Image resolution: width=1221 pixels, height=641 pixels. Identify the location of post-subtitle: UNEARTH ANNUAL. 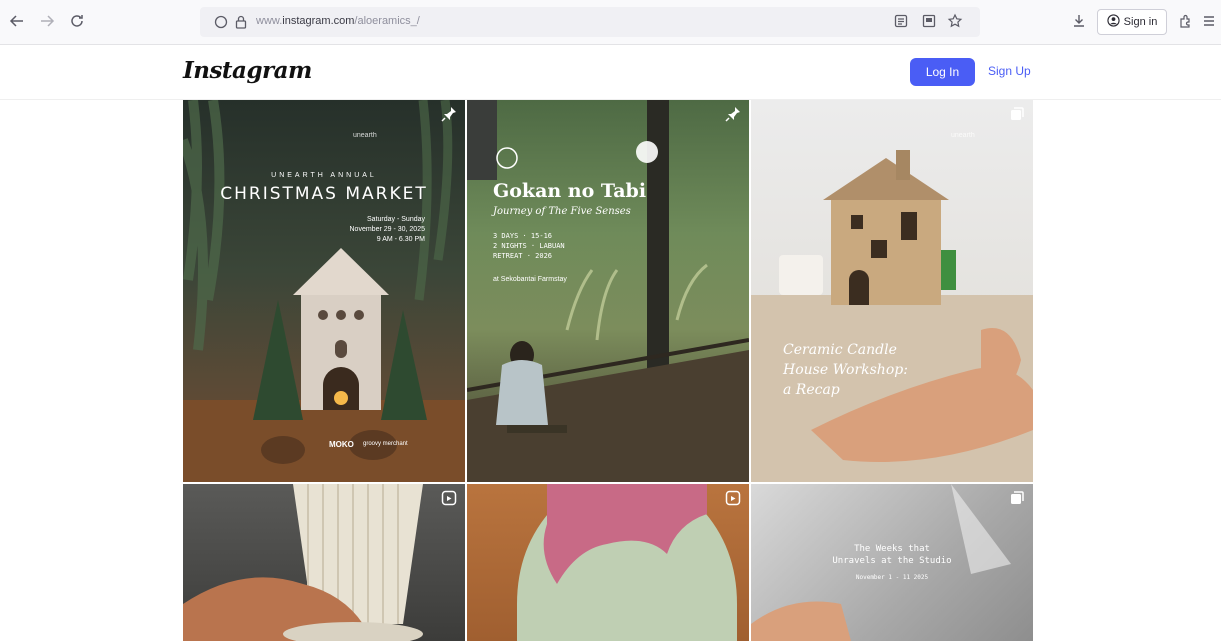
(324, 175).